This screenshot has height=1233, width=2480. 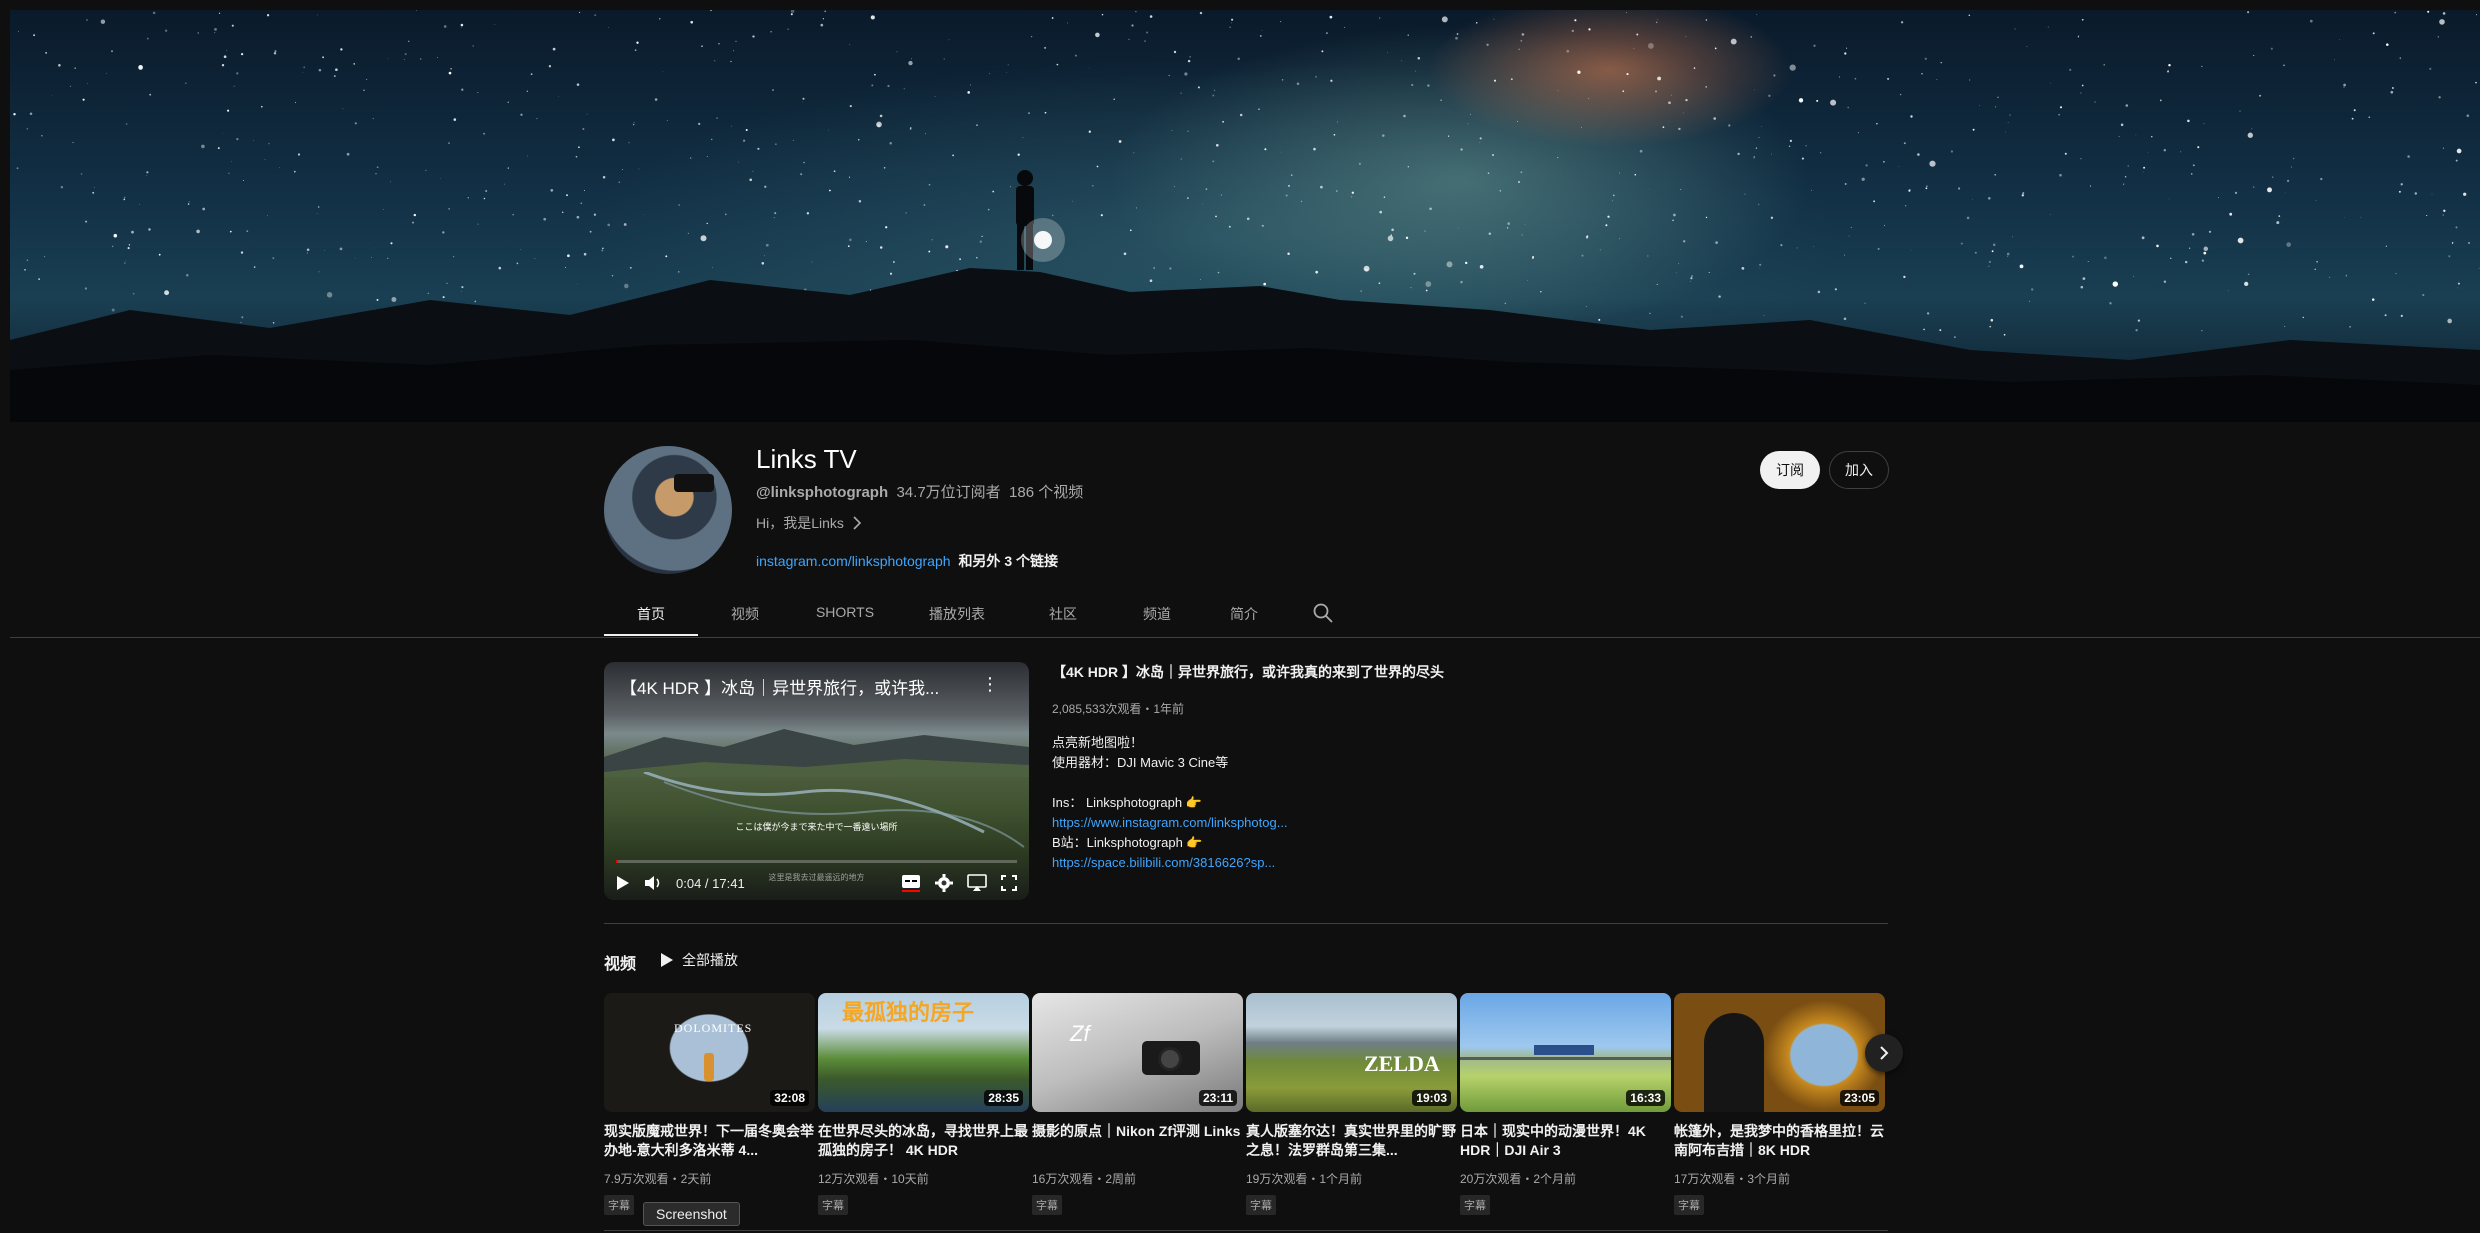 What do you see at coordinates (668, 510) in the screenshot?
I see `channel-avatar` at bounding box center [668, 510].